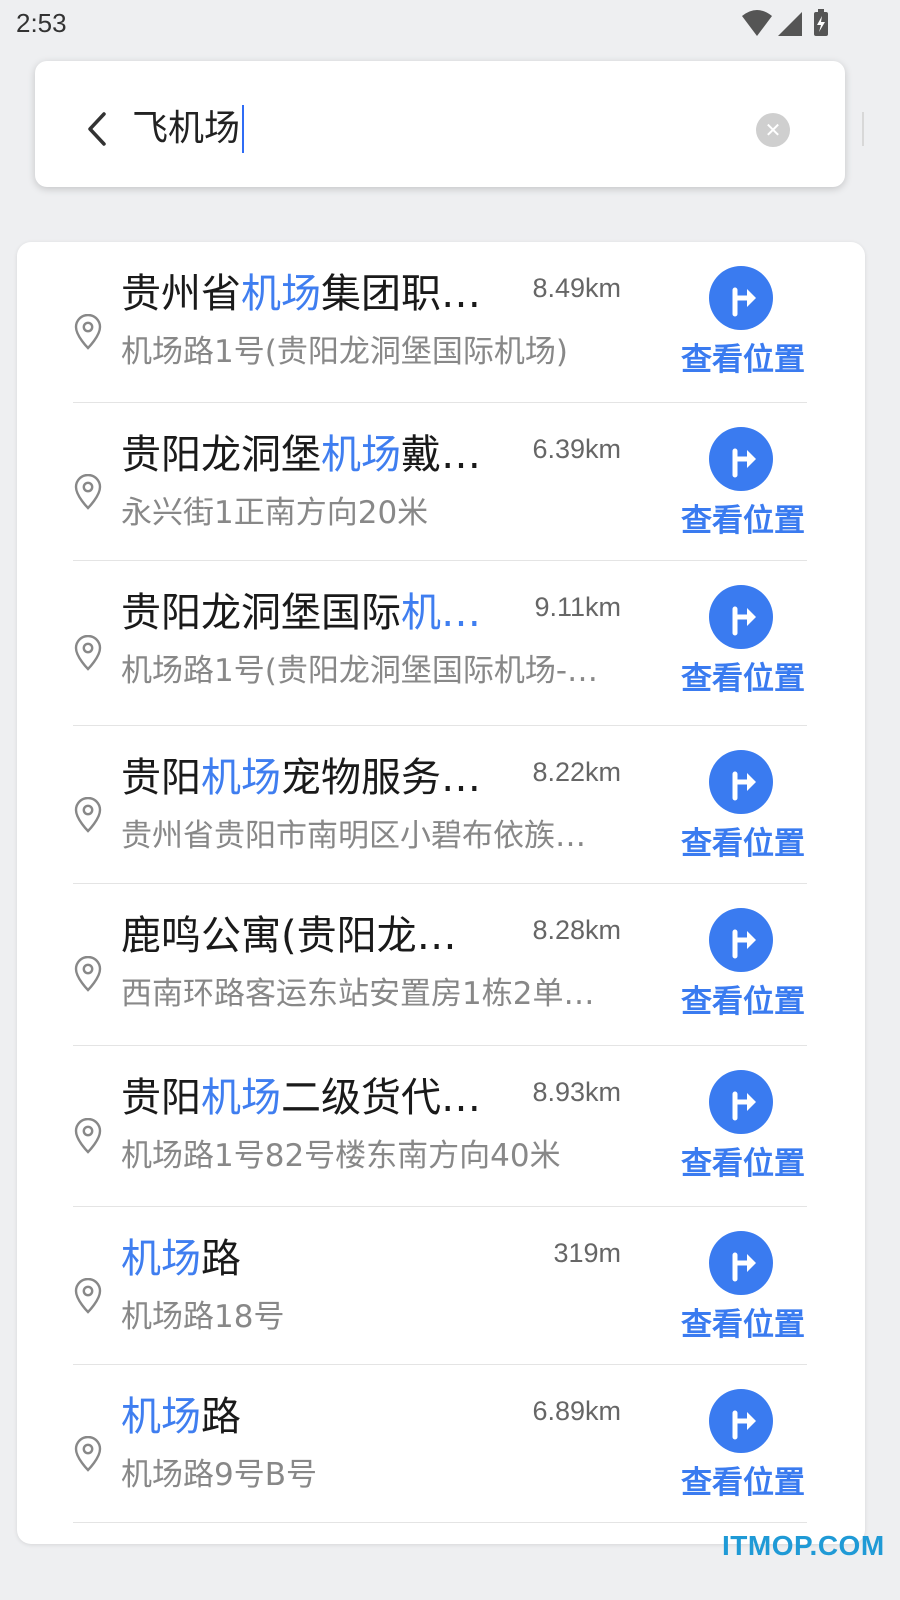 Image resolution: width=900 pixels, height=1600 pixels. I want to click on search-query: 飞机场, so click(186, 128).